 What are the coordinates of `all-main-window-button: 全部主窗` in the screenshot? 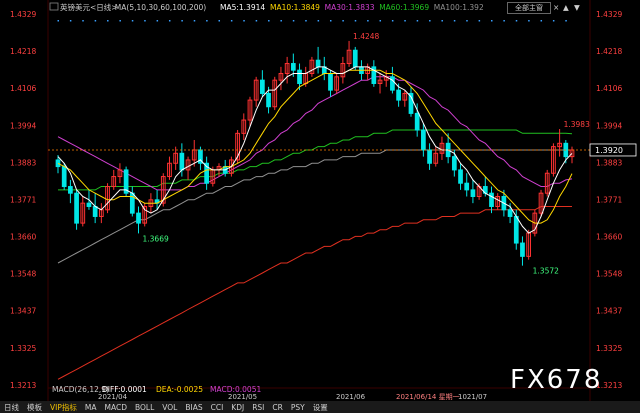 It's located at (529, 8).